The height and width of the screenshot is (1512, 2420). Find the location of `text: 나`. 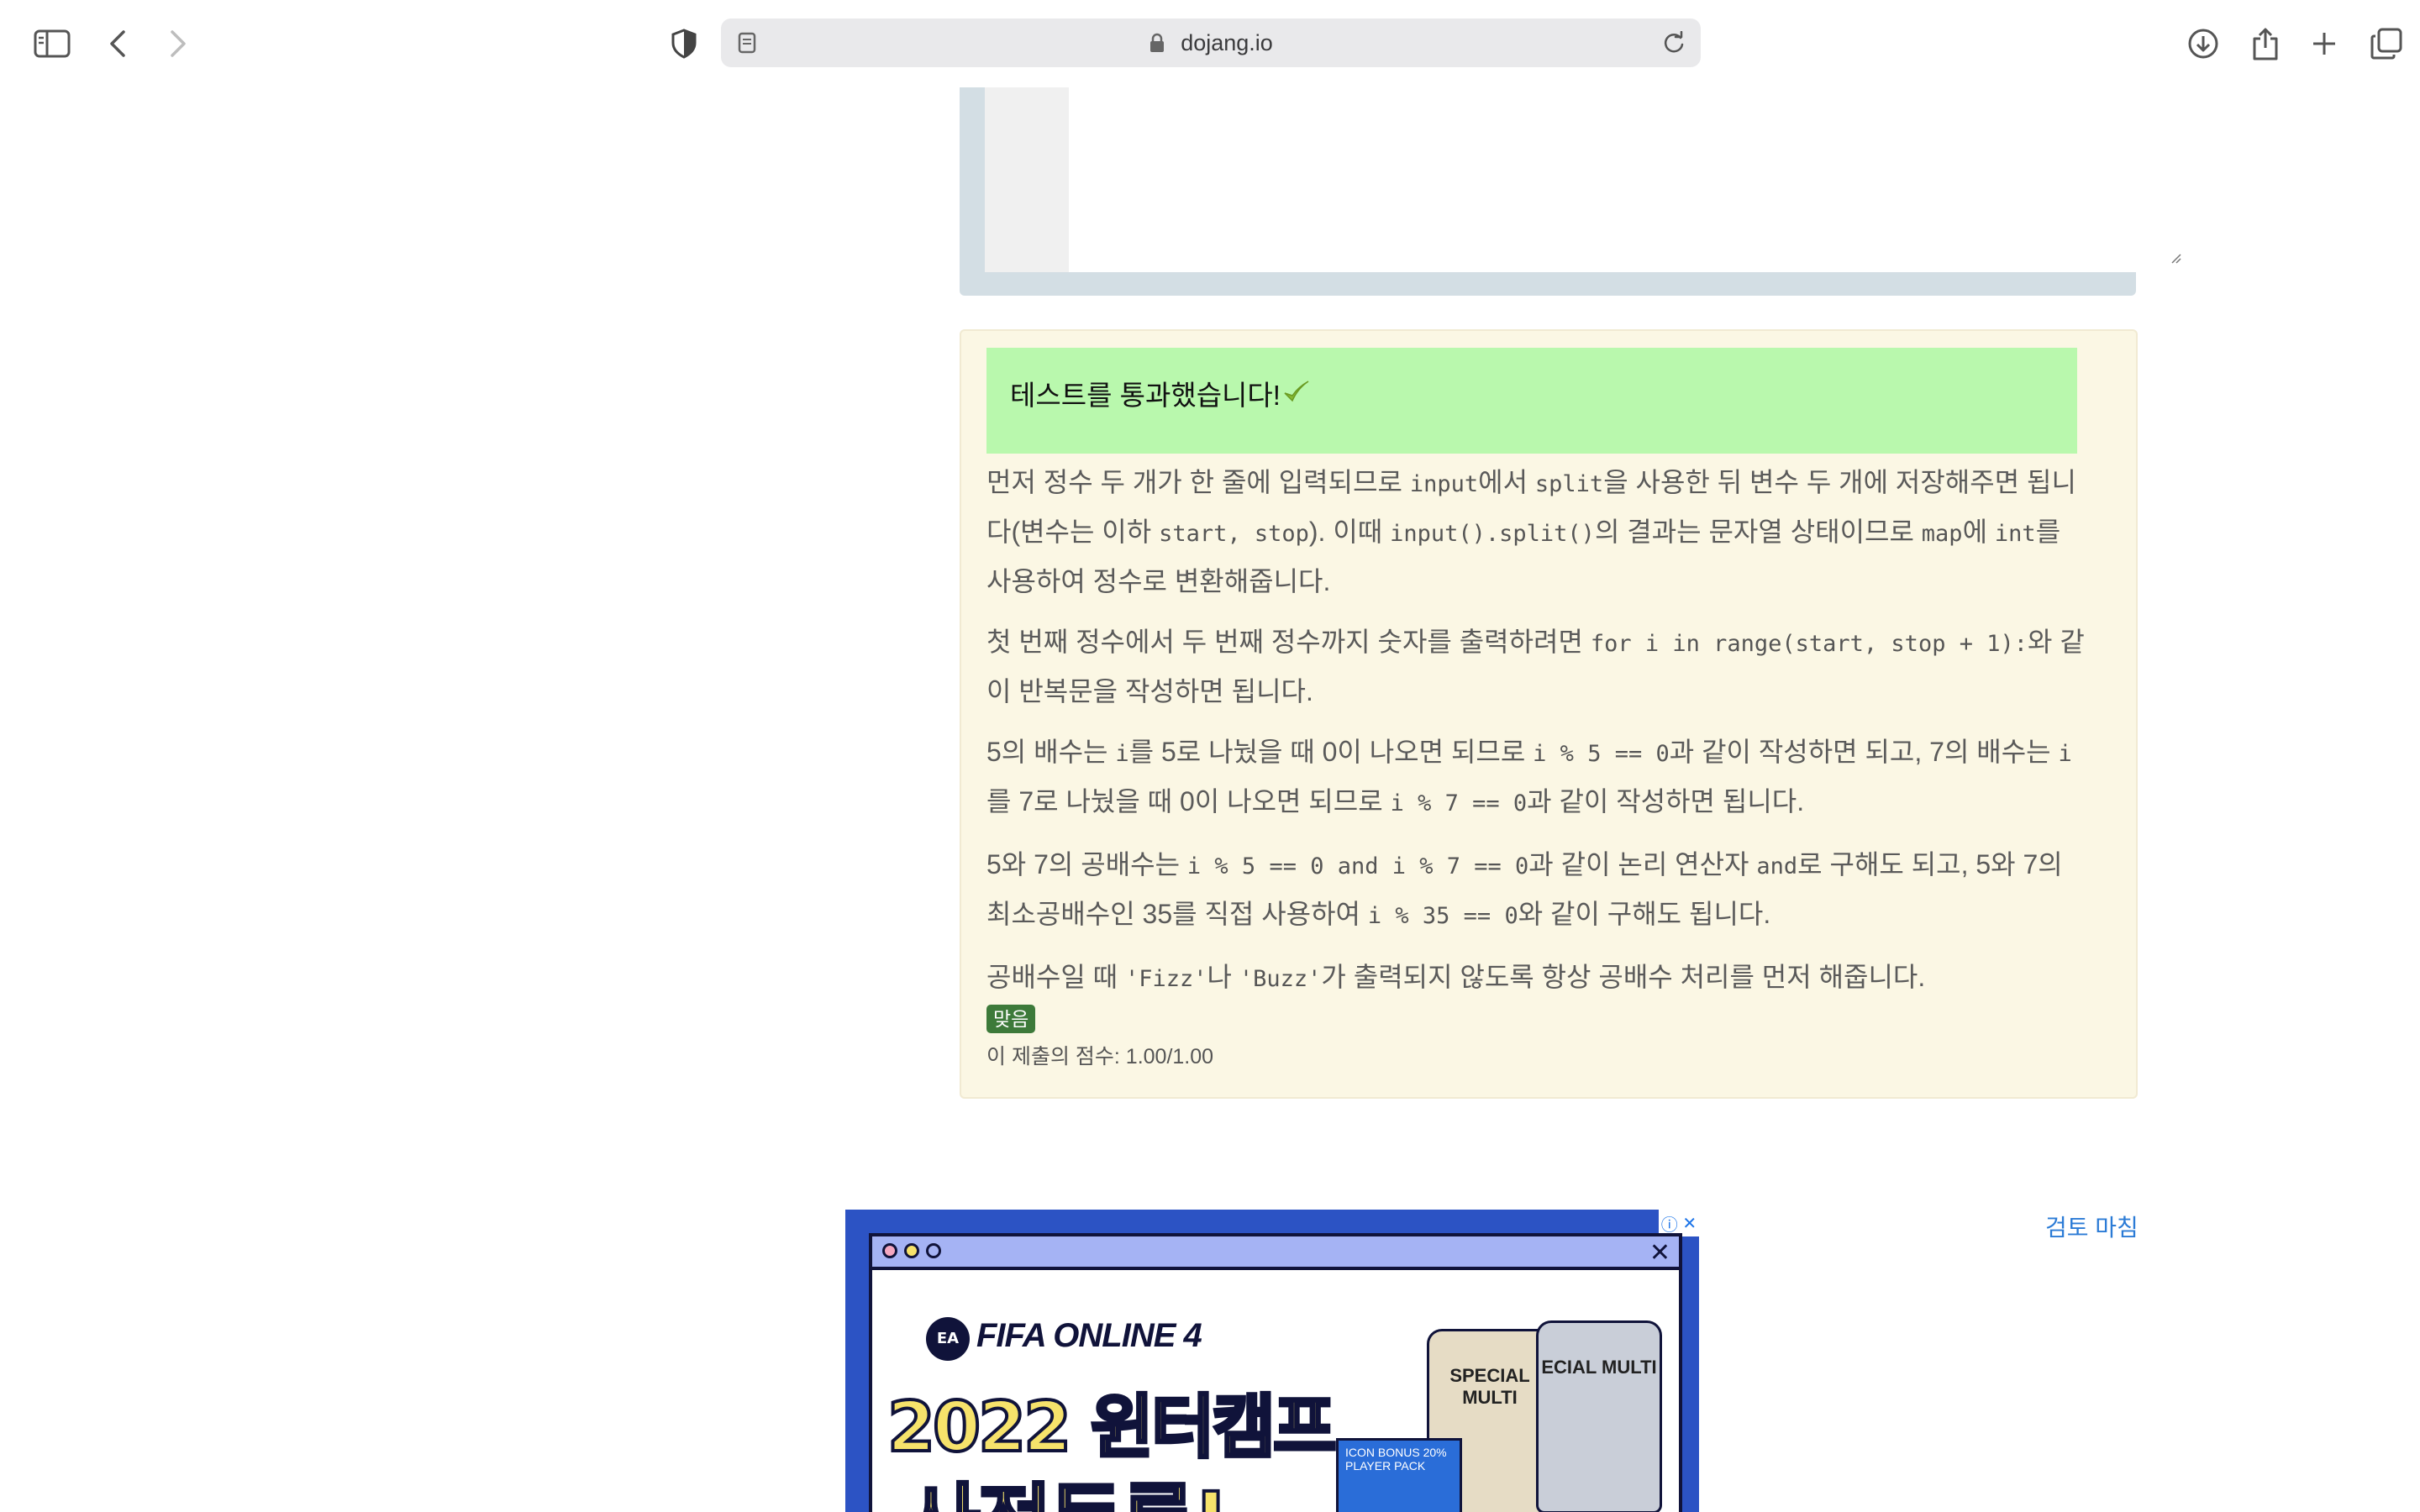

text: 나 is located at coordinates (1223, 977).